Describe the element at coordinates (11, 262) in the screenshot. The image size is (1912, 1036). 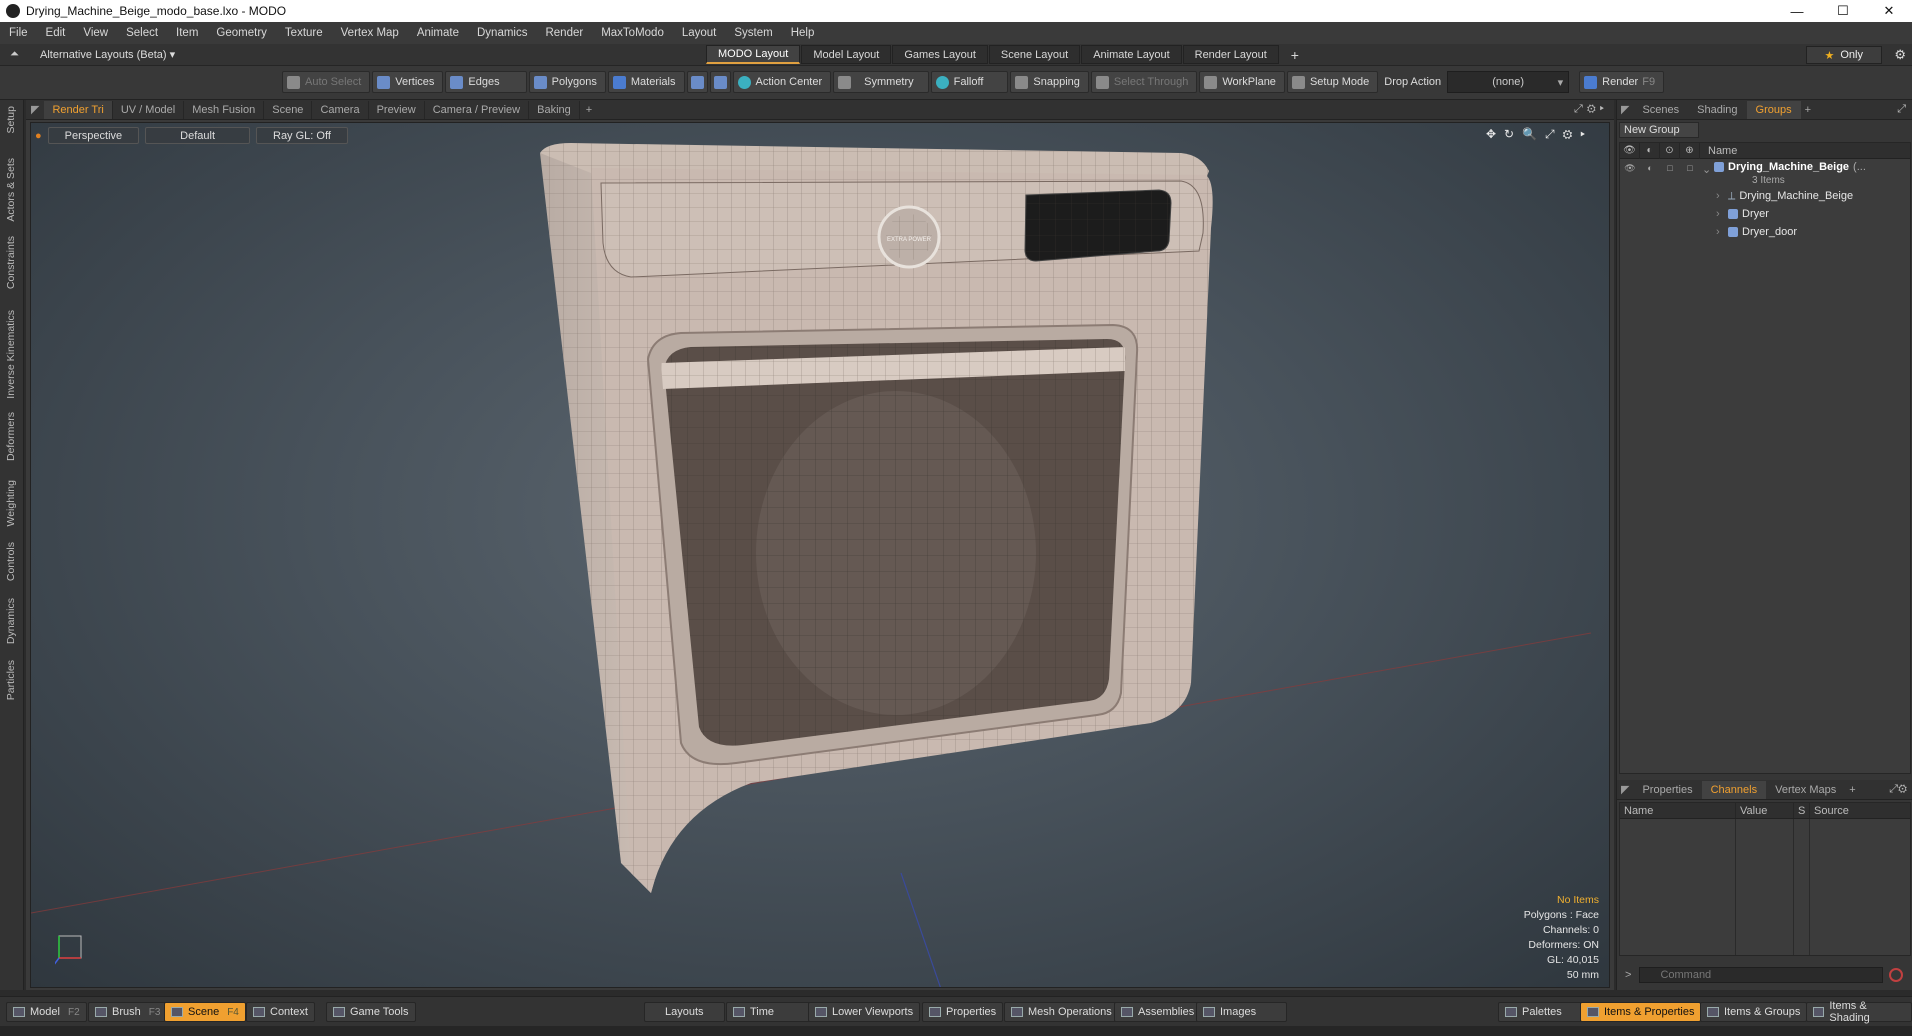
I see `left-tab-constraints: Constraints` at that location.